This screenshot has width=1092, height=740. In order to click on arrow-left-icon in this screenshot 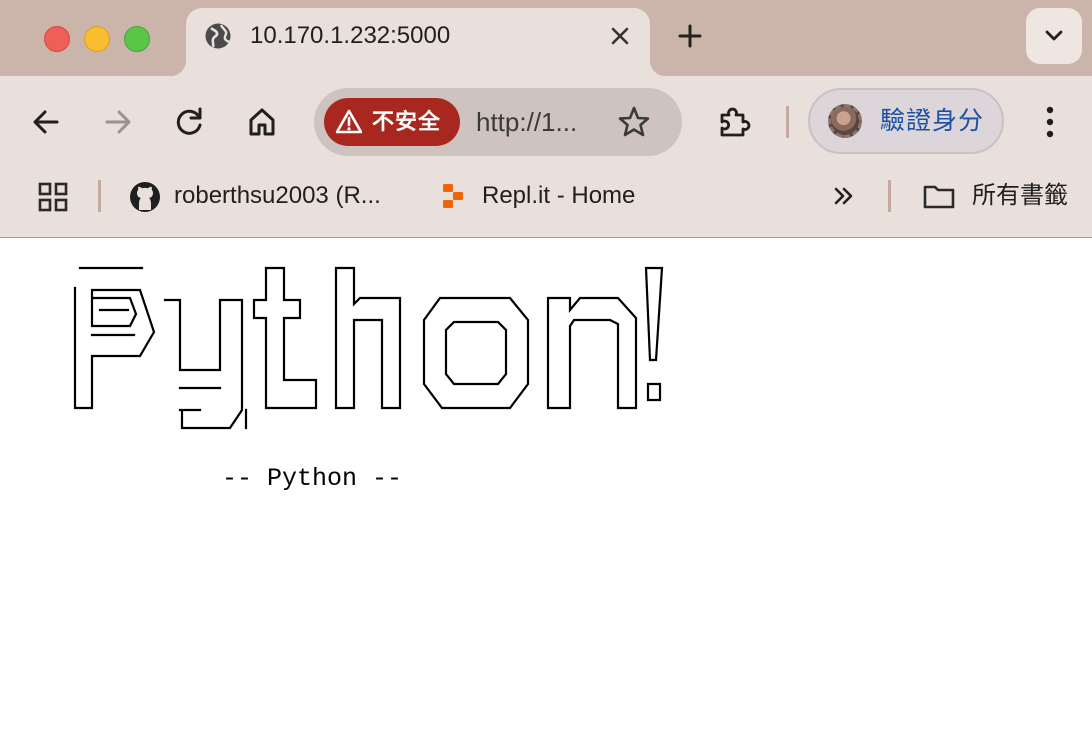, I will do `click(46, 122)`.